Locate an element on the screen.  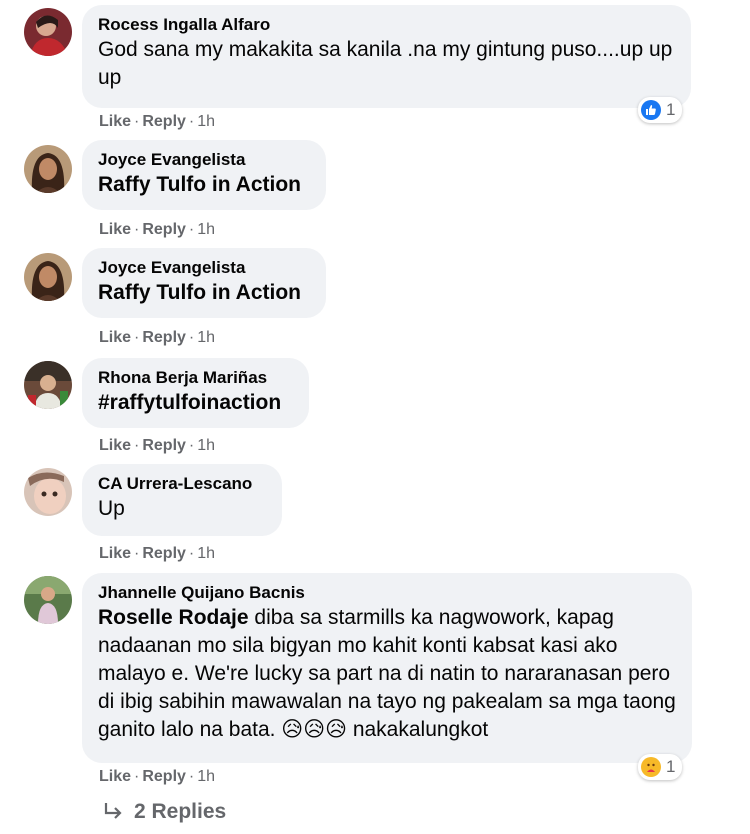
view-replies-button: 2 Replies is located at coordinates (164, 812).